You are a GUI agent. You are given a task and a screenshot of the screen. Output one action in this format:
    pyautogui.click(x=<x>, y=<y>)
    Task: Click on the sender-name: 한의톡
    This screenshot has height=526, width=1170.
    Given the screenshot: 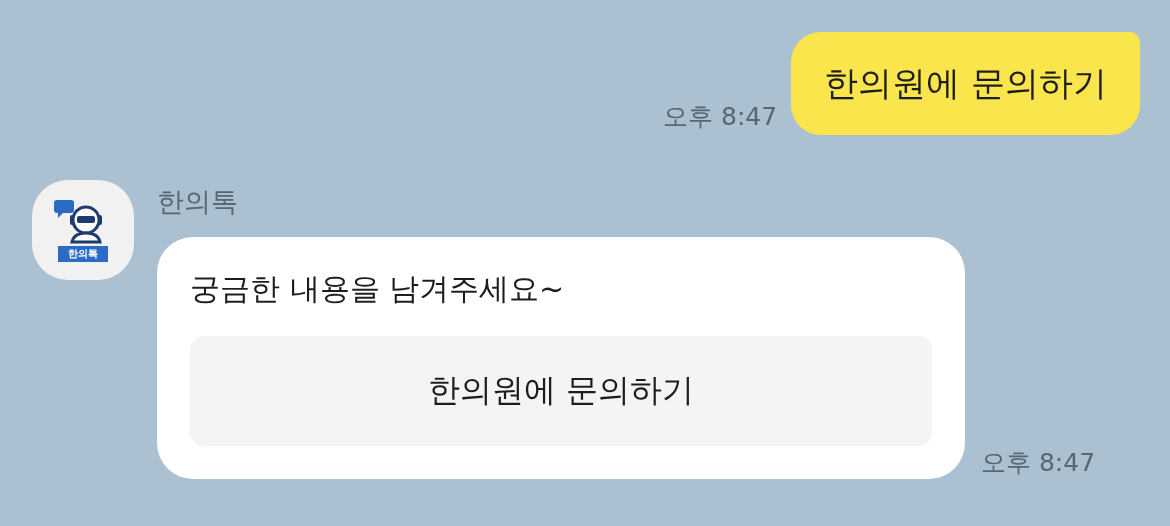 What is the action you would take?
    pyautogui.click(x=198, y=202)
    